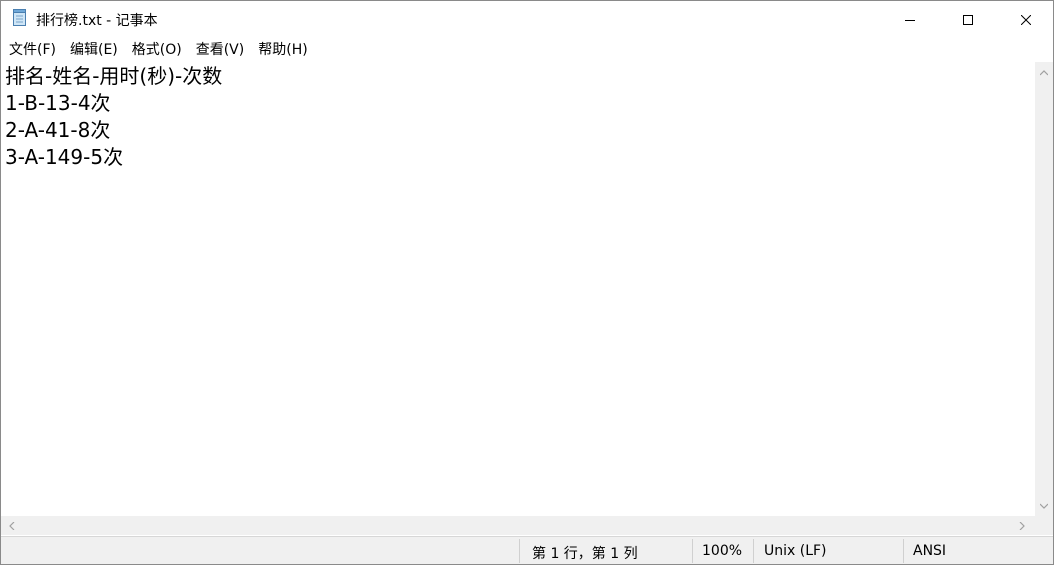  Describe the element at coordinates (930, 551) in the screenshot. I see `encoding: ANSI` at that location.